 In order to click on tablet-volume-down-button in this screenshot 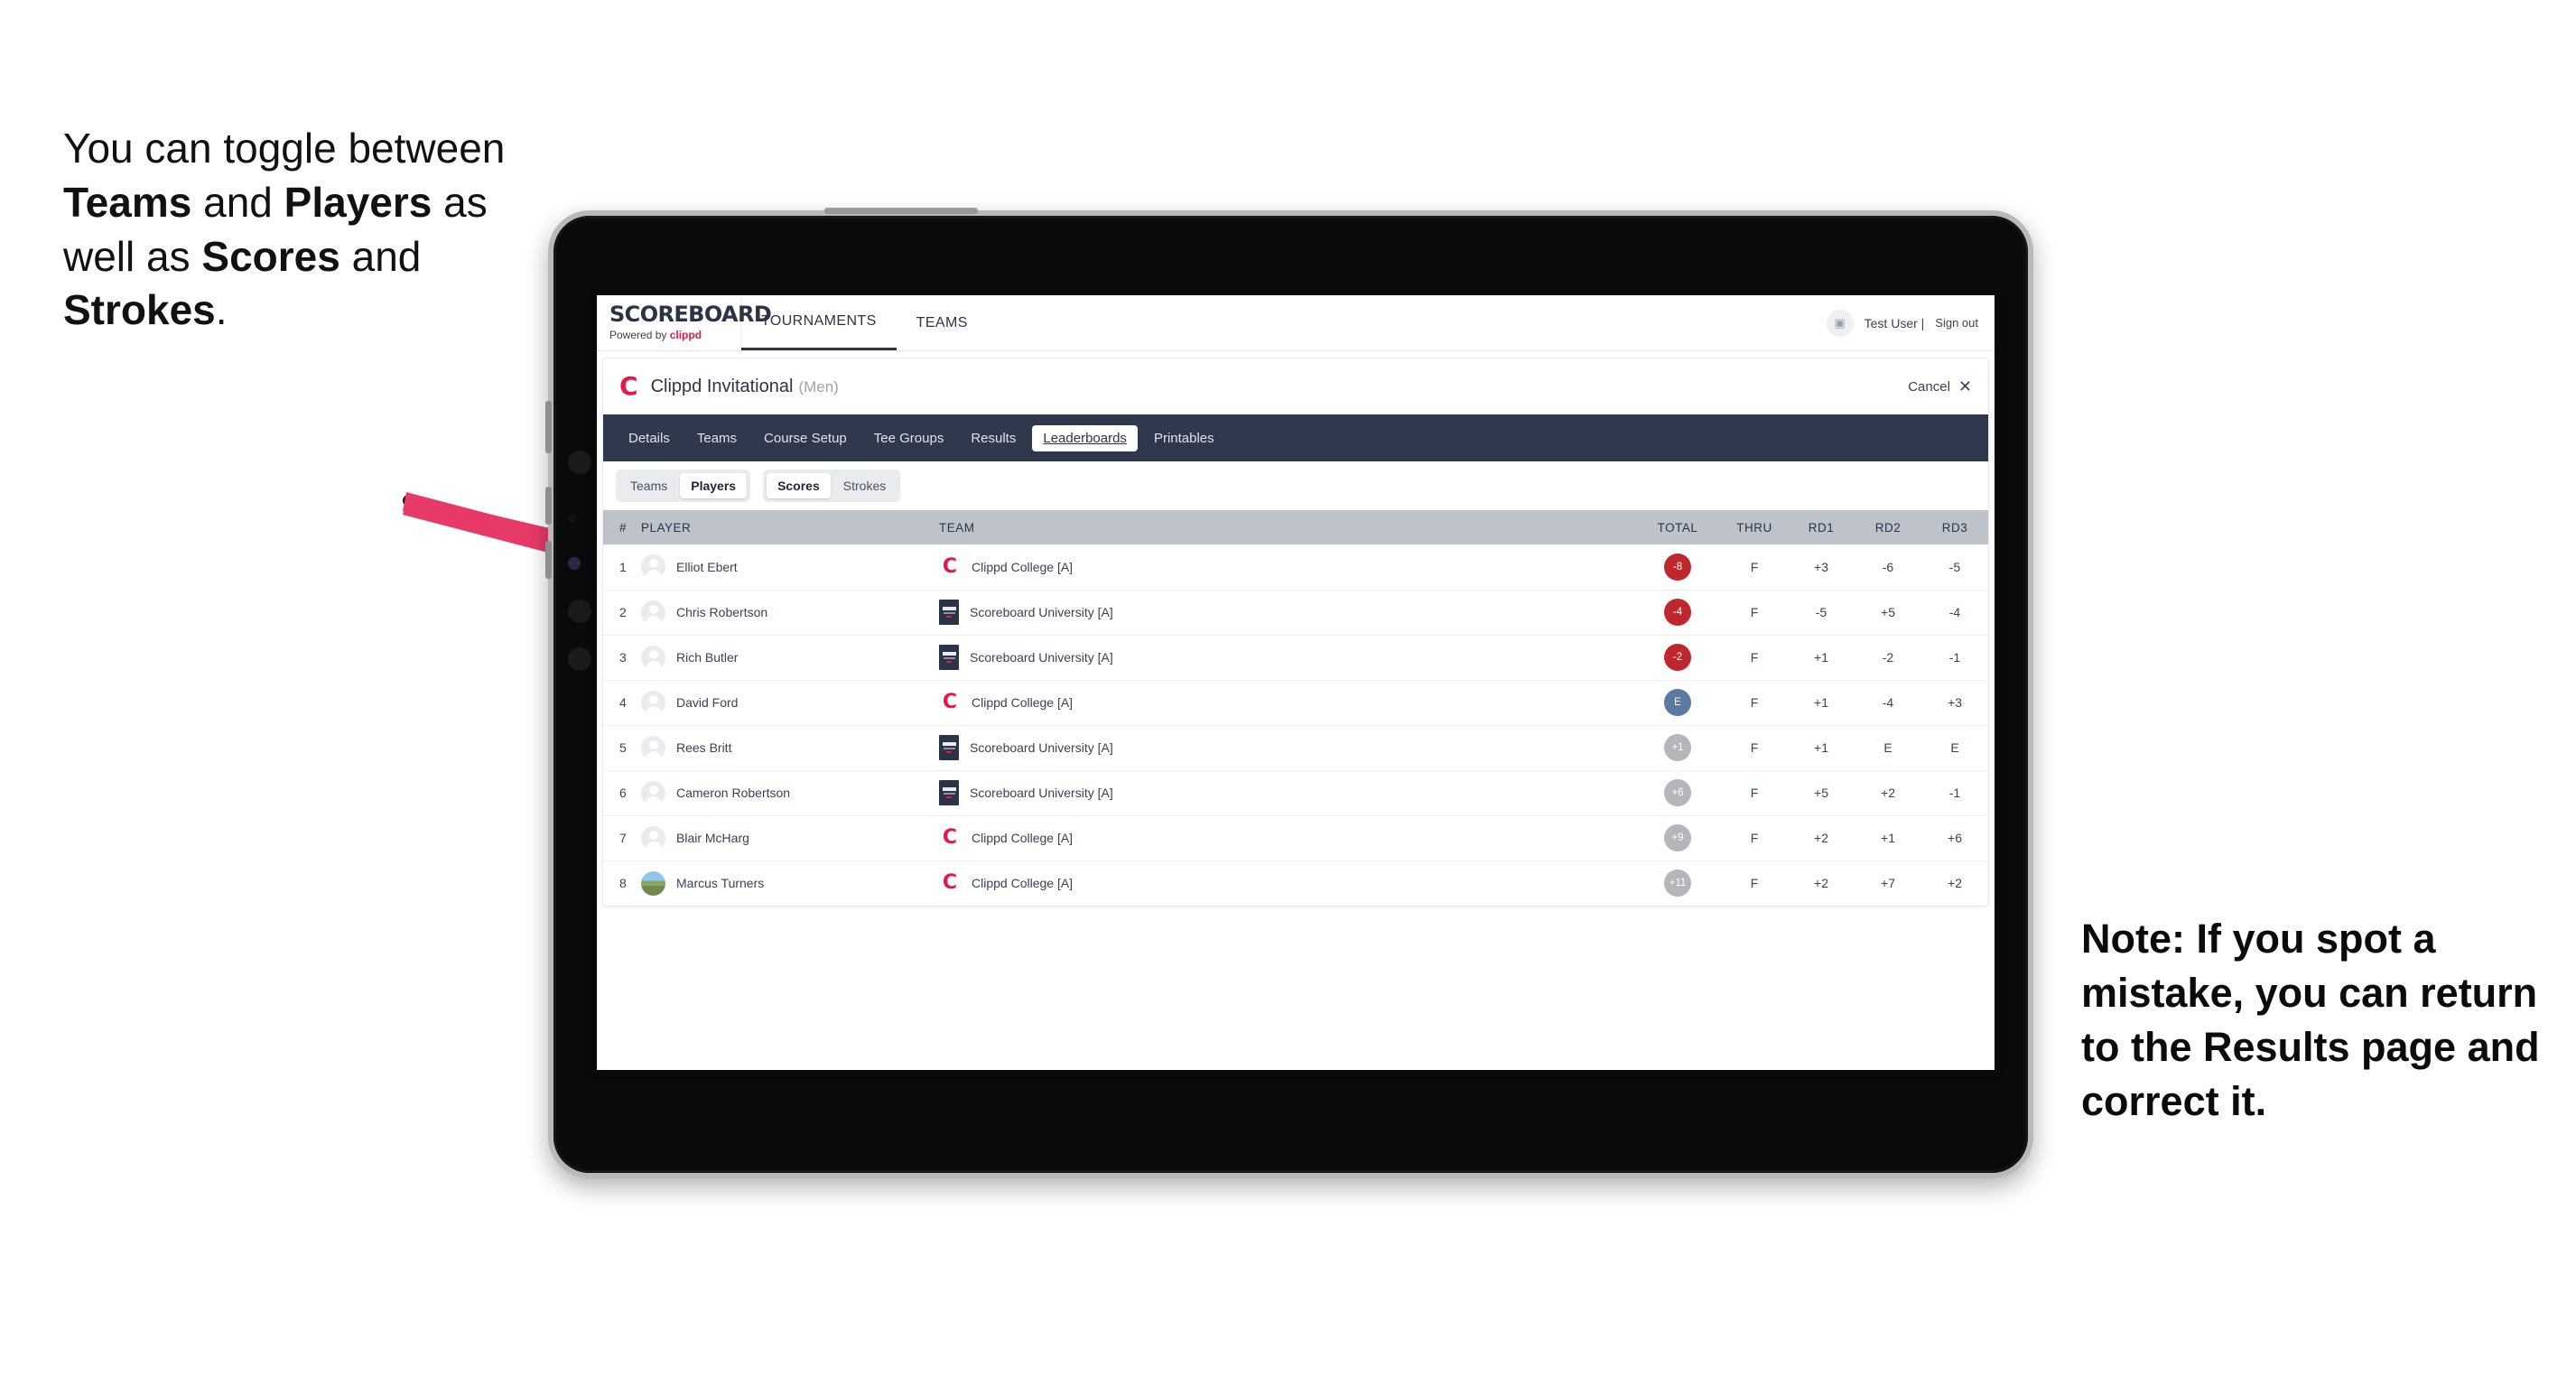, I will do `click(548, 560)`.